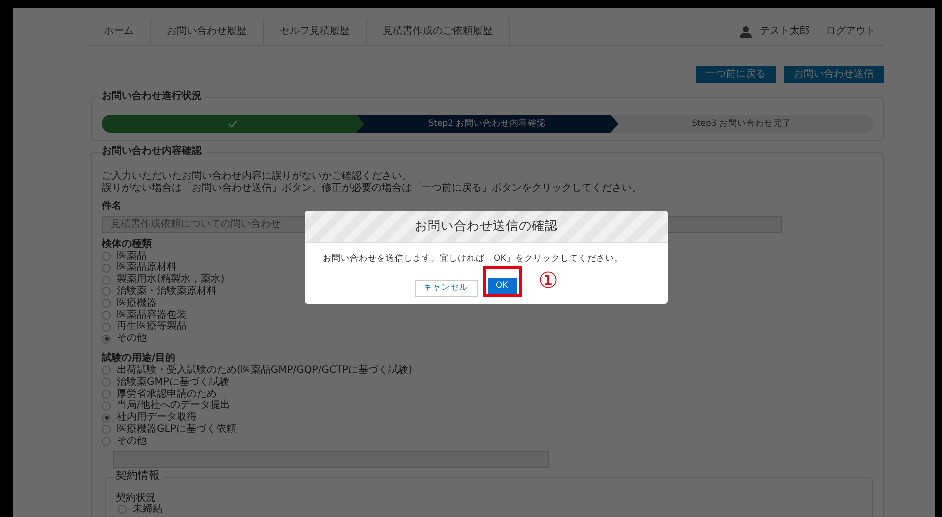 This screenshot has width=942, height=517. Describe the element at coordinates (136, 498) in the screenshot. I see `field-label: 契約状況` at that location.